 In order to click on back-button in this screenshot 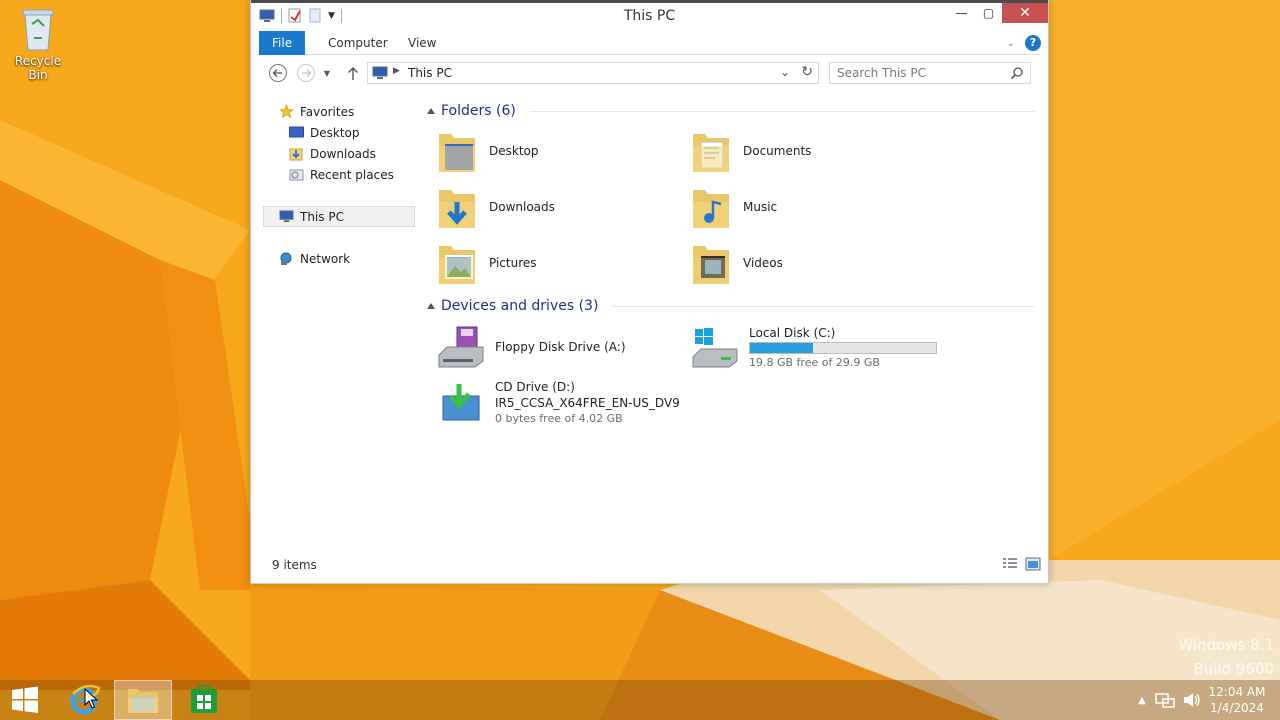, I will do `click(278, 73)`.